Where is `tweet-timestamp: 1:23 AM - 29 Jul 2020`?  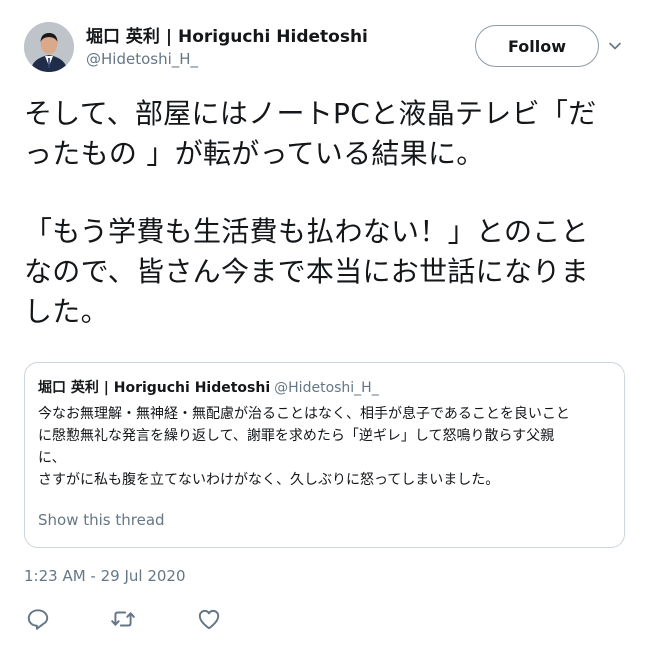
tweet-timestamp: 1:23 AM - 29 Jul 2020 is located at coordinates (105, 576).